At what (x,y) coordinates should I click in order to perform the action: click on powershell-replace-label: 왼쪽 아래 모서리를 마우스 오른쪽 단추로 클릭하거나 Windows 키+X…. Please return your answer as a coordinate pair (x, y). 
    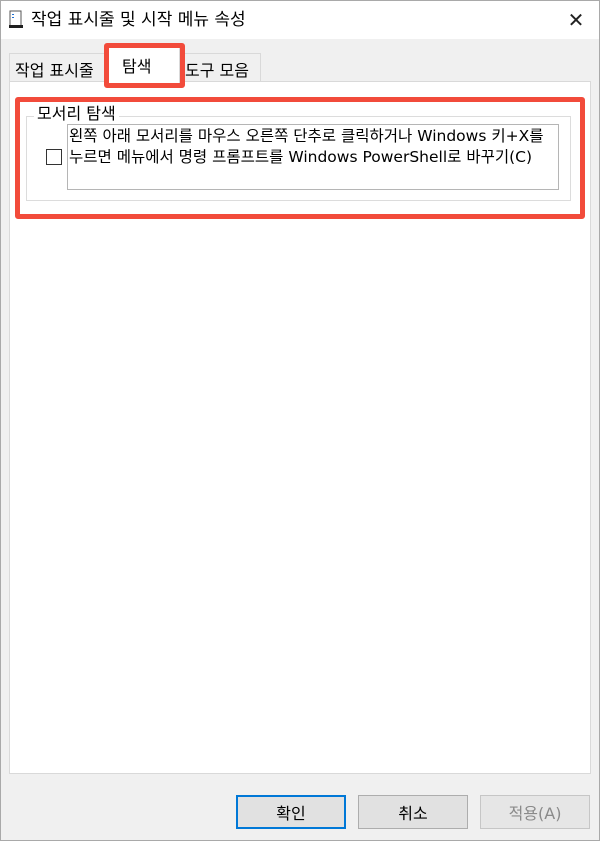
    Looking at the image, I should click on (313, 157).